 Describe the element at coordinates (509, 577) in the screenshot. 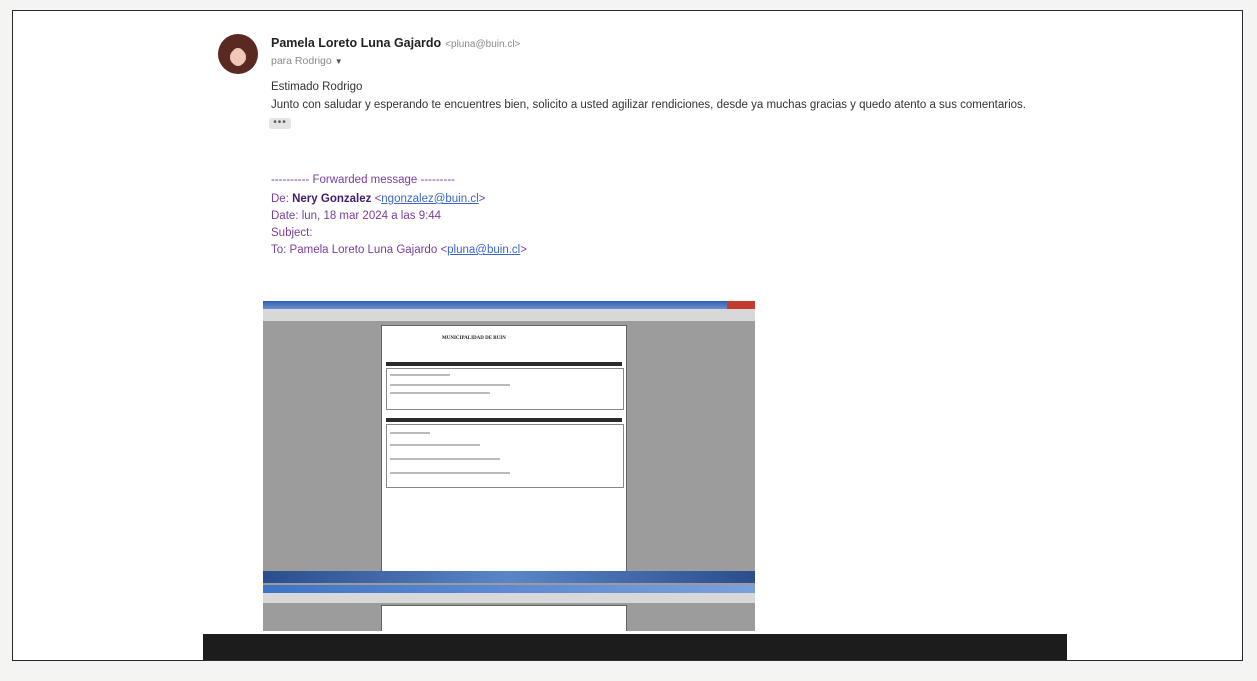

I see `embedded-taskbar` at that location.